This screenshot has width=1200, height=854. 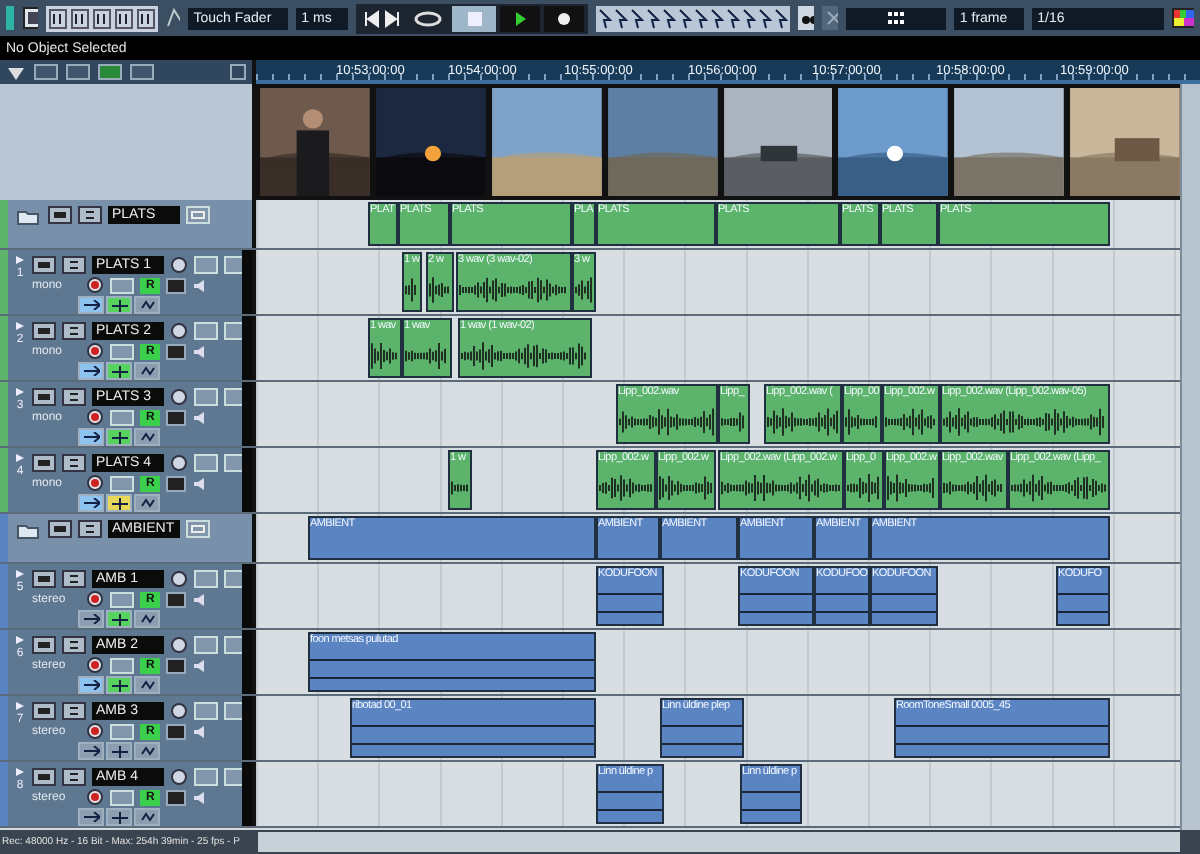 I want to click on curve-icon, so click(x=173, y=18).